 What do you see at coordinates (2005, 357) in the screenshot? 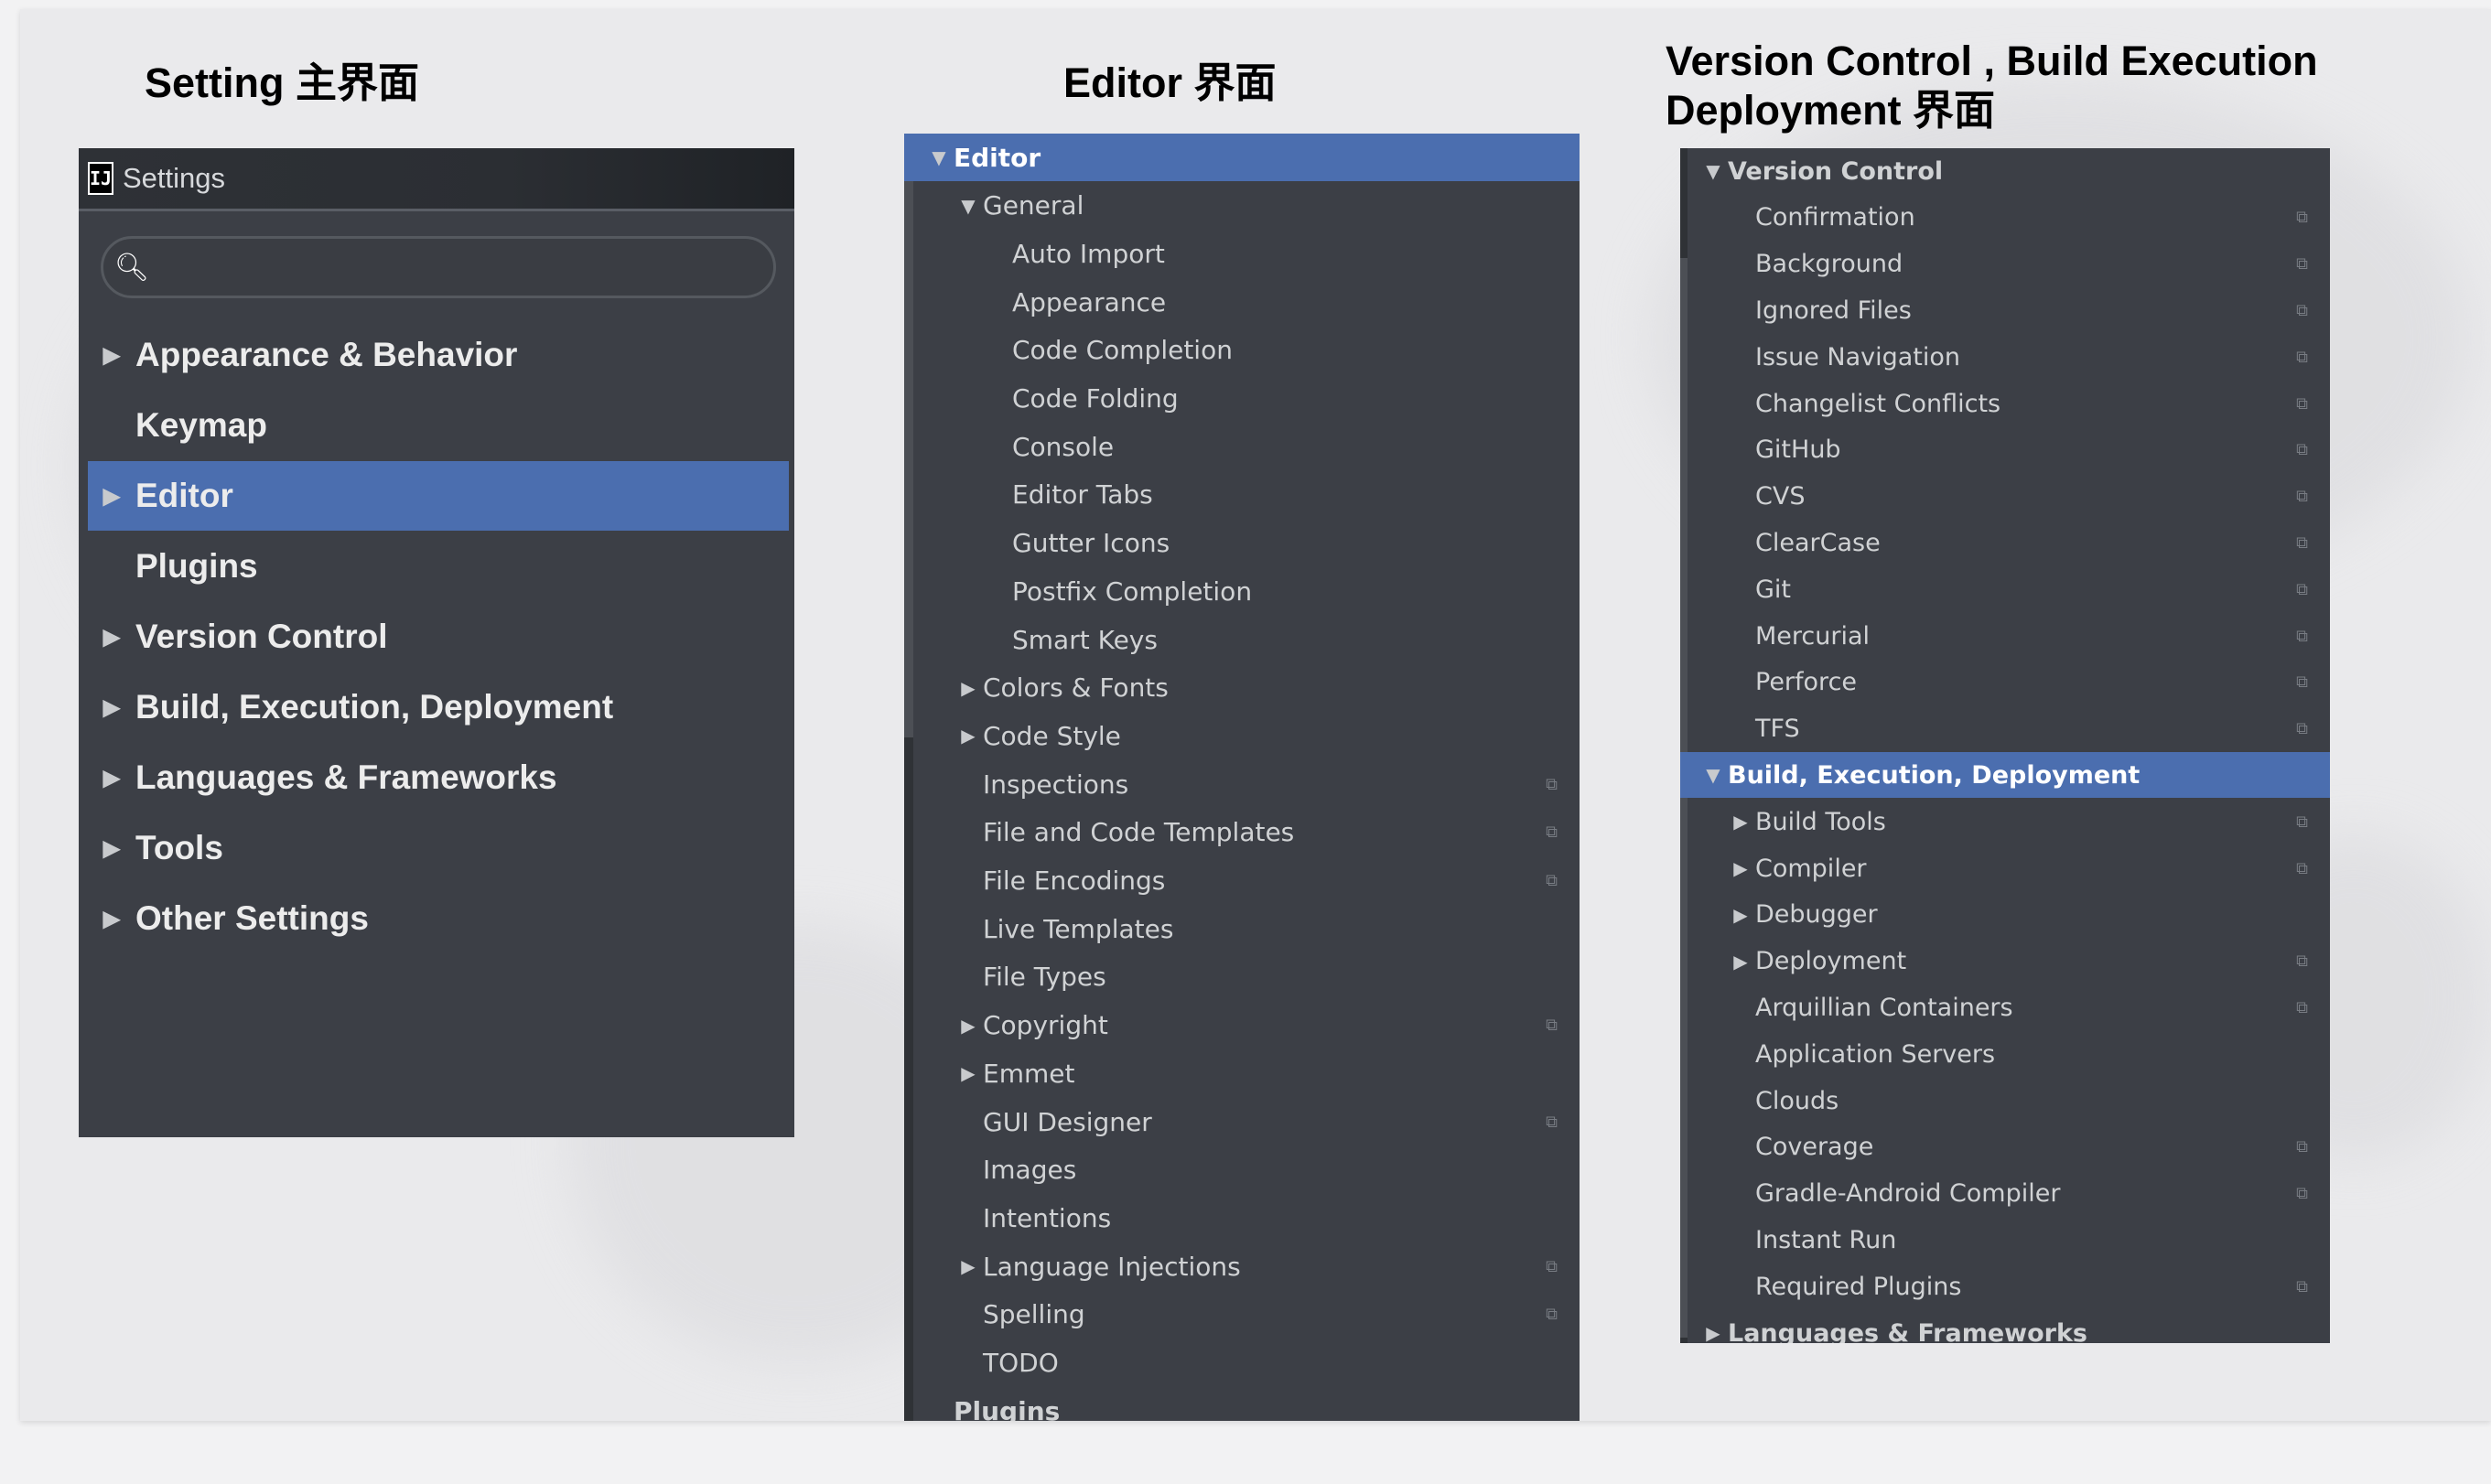
I see `tree-row: Issue Navigation ⧉` at bounding box center [2005, 357].